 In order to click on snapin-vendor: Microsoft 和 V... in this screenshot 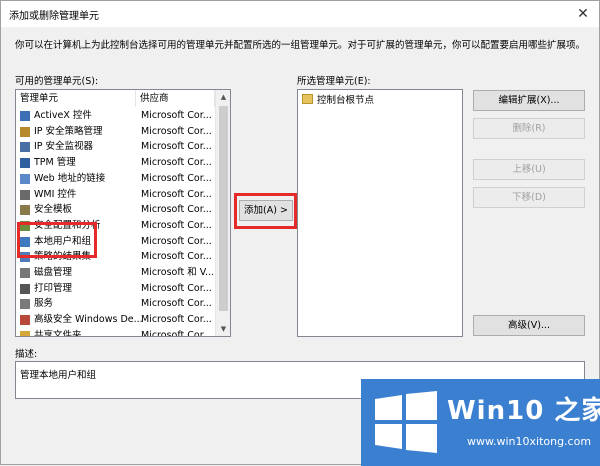, I will do `click(178, 272)`.